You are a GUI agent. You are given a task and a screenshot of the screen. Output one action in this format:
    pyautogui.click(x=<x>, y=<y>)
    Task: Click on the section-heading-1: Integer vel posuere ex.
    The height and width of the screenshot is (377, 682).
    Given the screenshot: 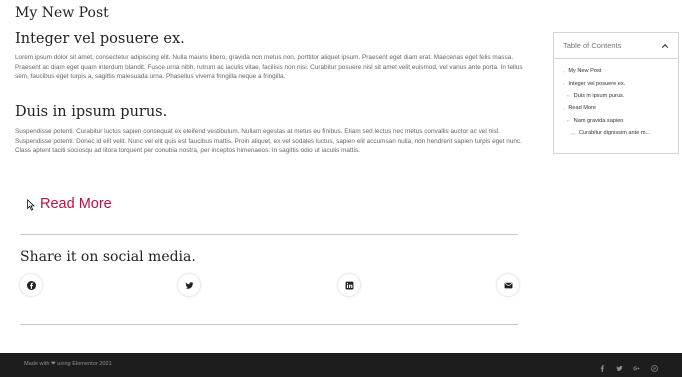 What is the action you would take?
    pyautogui.click(x=100, y=39)
    